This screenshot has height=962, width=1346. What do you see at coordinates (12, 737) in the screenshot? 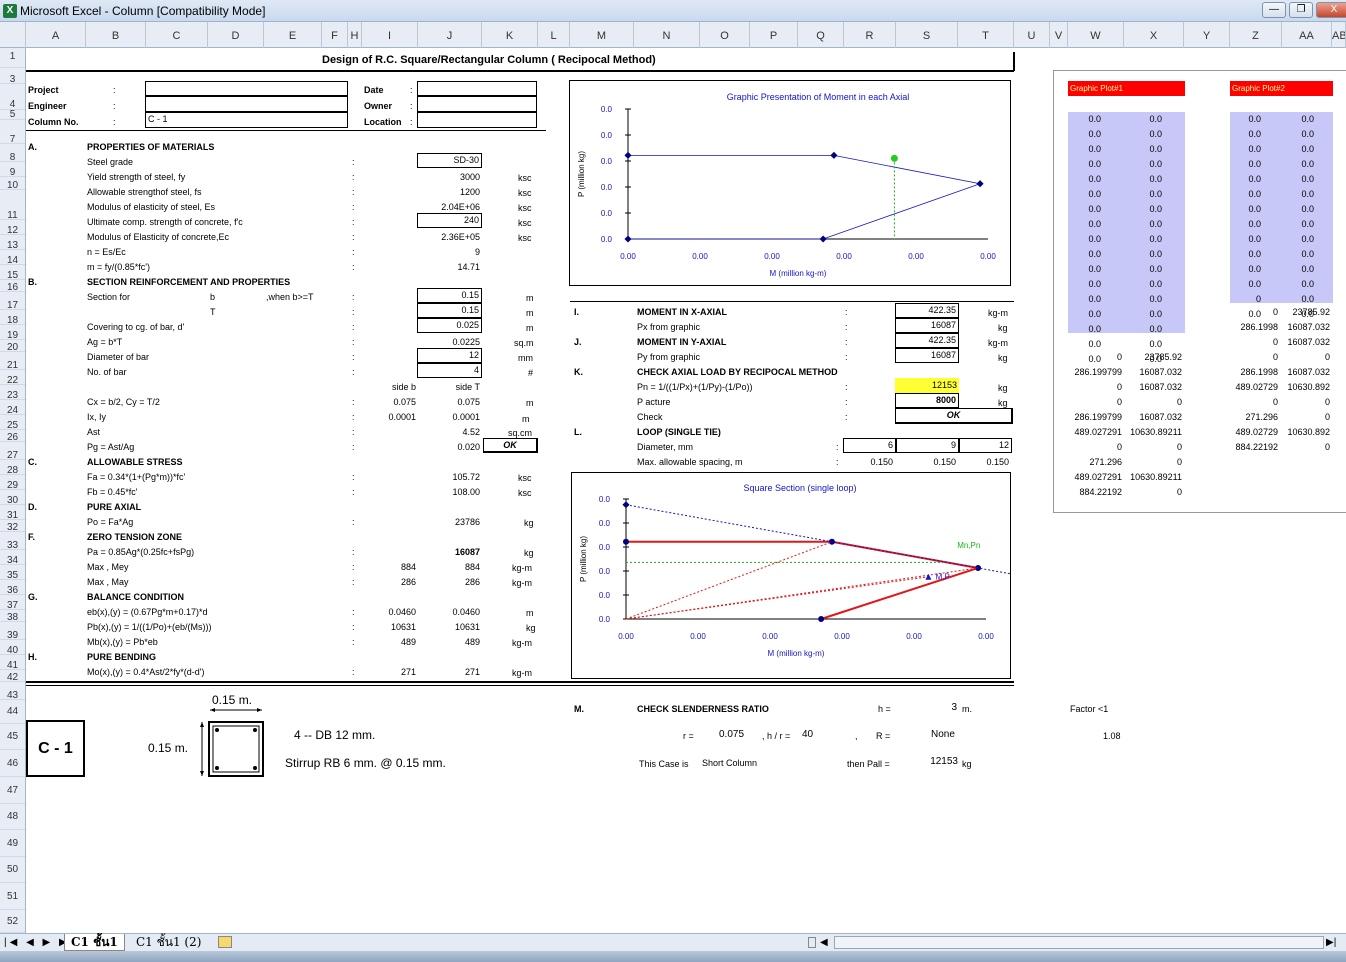
I see `row-header: 45` at bounding box center [12, 737].